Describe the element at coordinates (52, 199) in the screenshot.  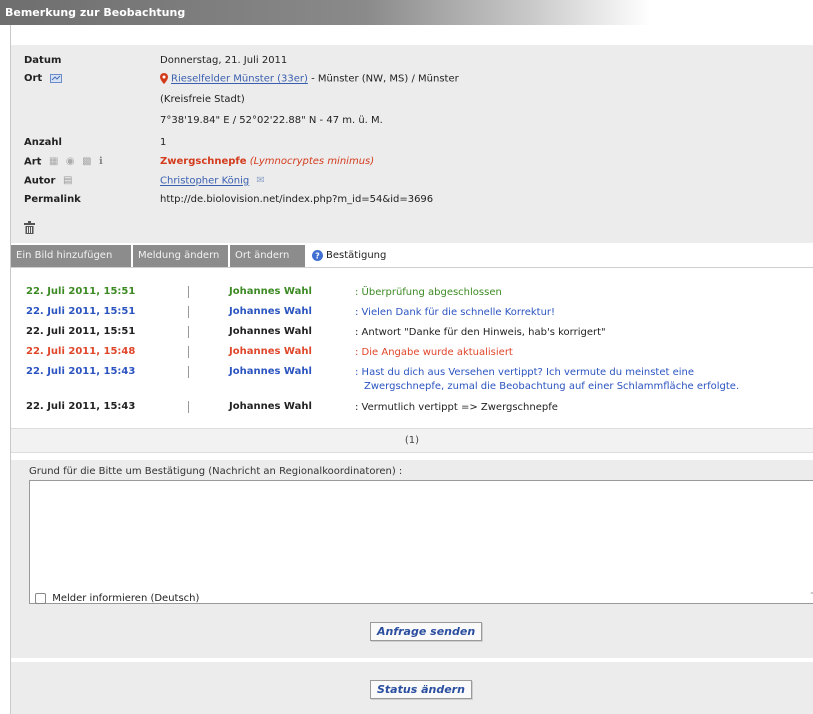
I see `permalink-label: Permalink` at that location.